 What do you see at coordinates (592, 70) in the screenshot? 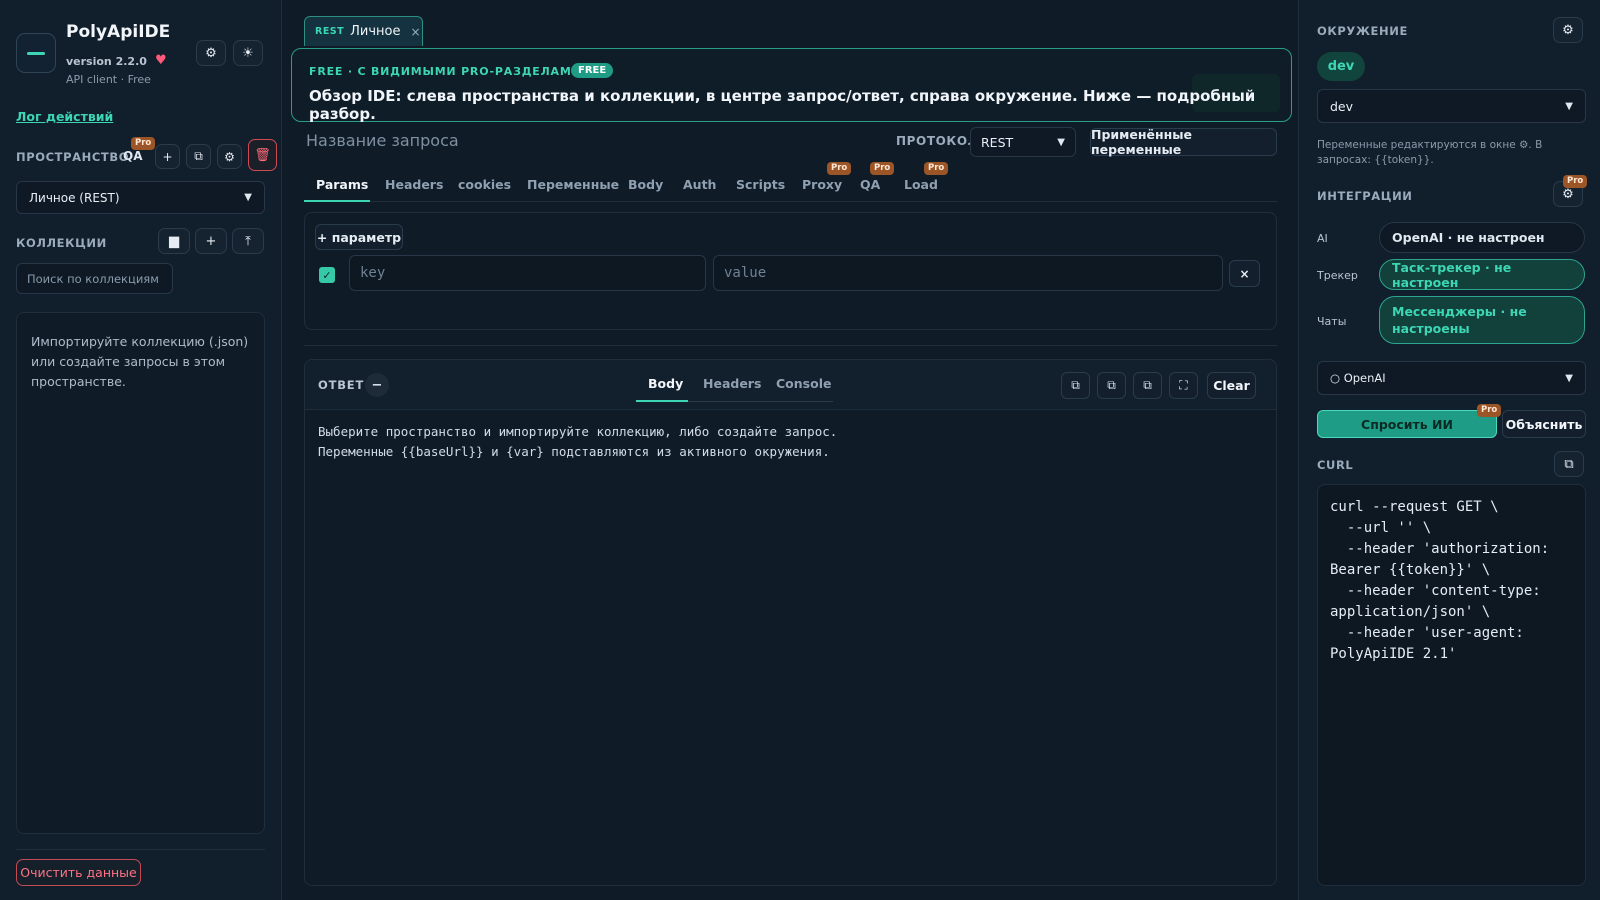
I see `free-badge: FREE` at bounding box center [592, 70].